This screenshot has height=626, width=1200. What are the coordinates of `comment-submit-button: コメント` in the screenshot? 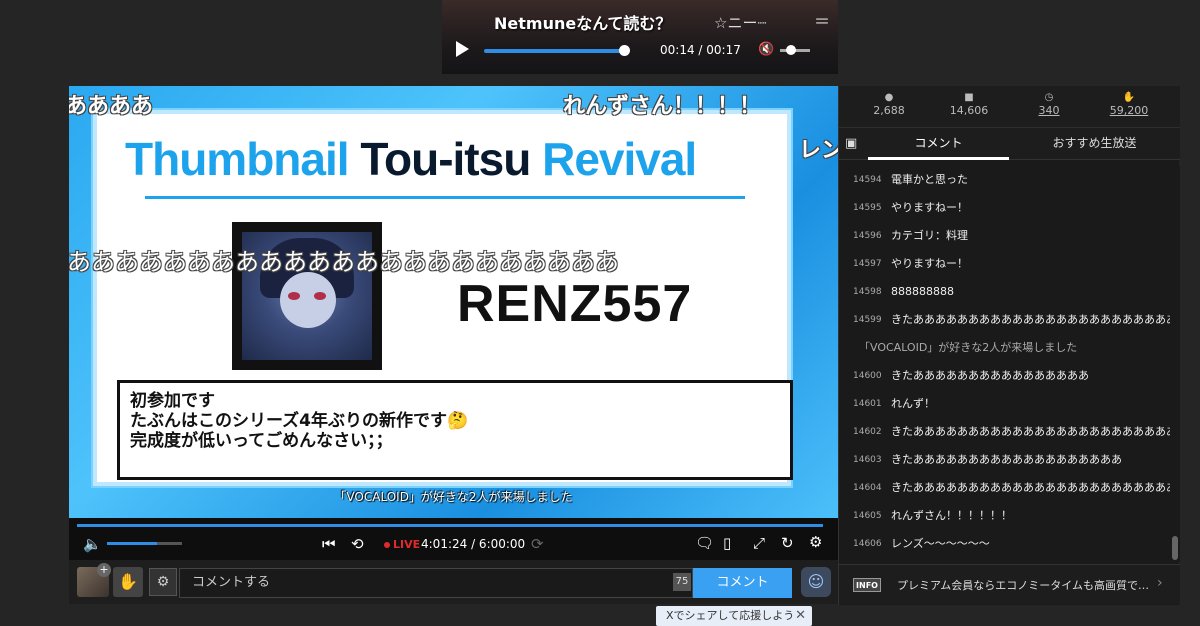 It's located at (742, 583).